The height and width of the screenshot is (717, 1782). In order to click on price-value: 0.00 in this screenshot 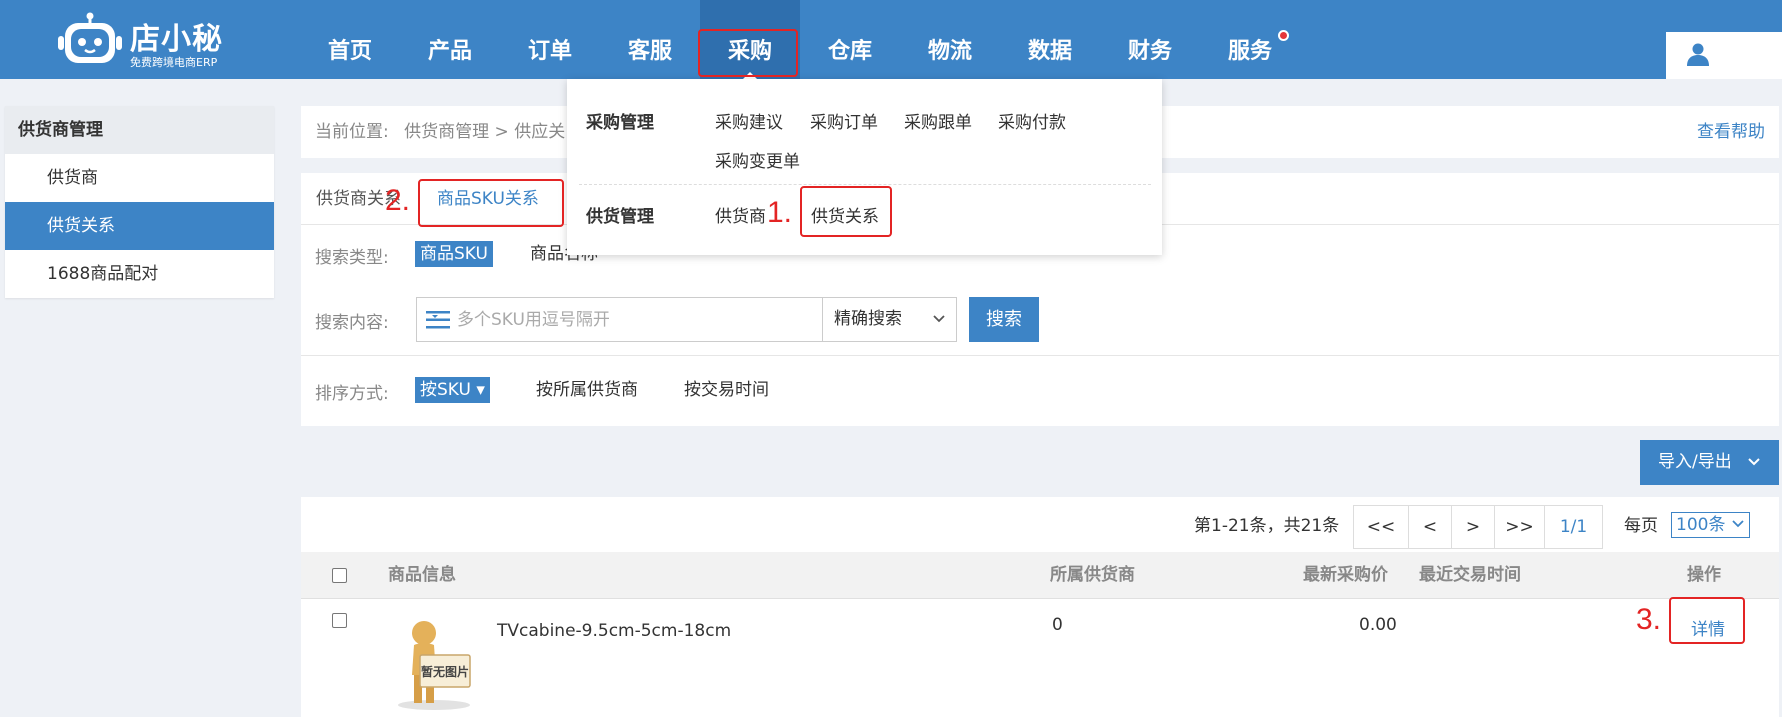, I will do `click(1378, 625)`.